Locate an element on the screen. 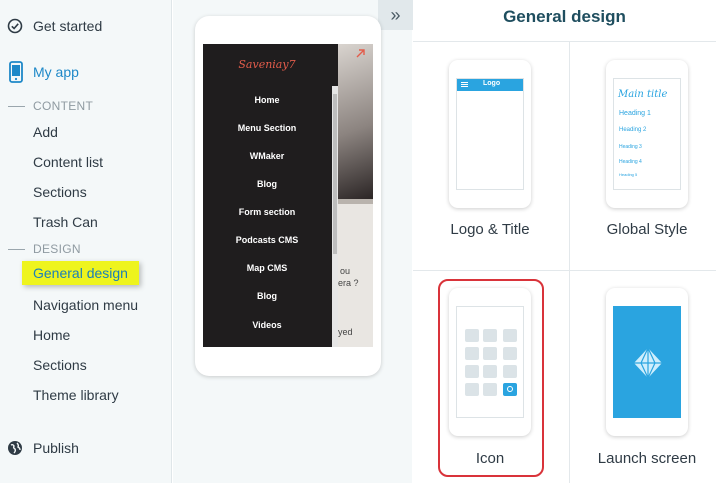 The image size is (716, 483). brand-title: Saveniay7 is located at coordinates (267, 64).